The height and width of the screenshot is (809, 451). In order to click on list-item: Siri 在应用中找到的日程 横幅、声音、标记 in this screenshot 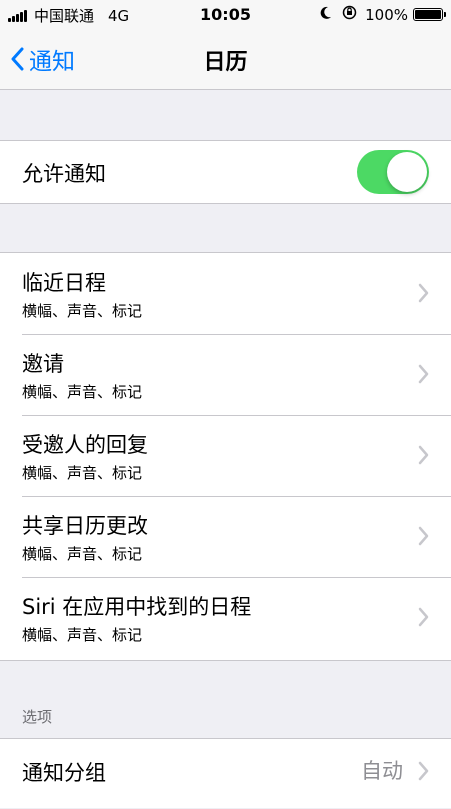, I will do `click(225, 617)`.